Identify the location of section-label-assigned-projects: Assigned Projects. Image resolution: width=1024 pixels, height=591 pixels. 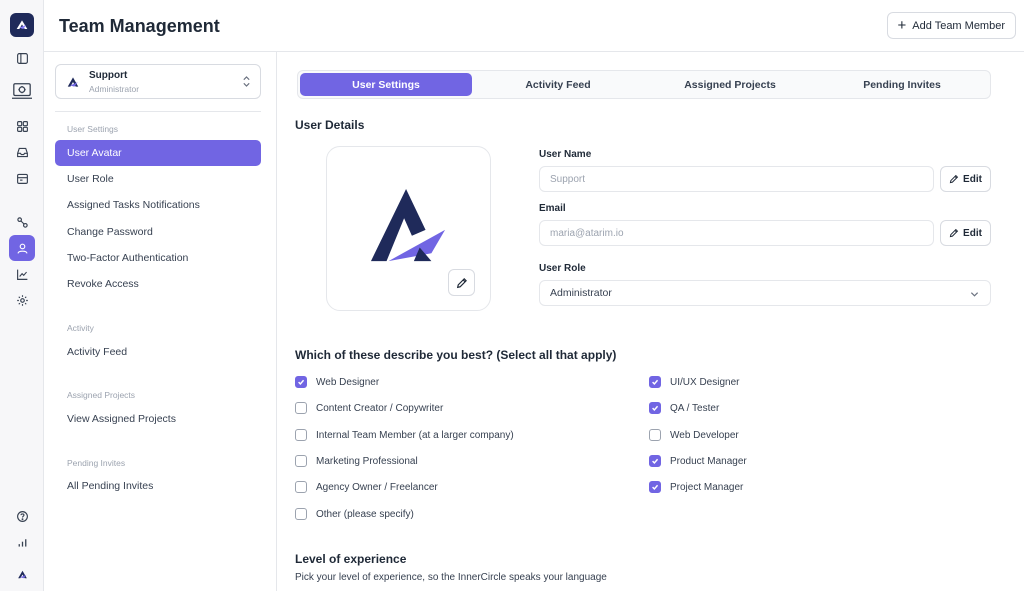
(101, 395).